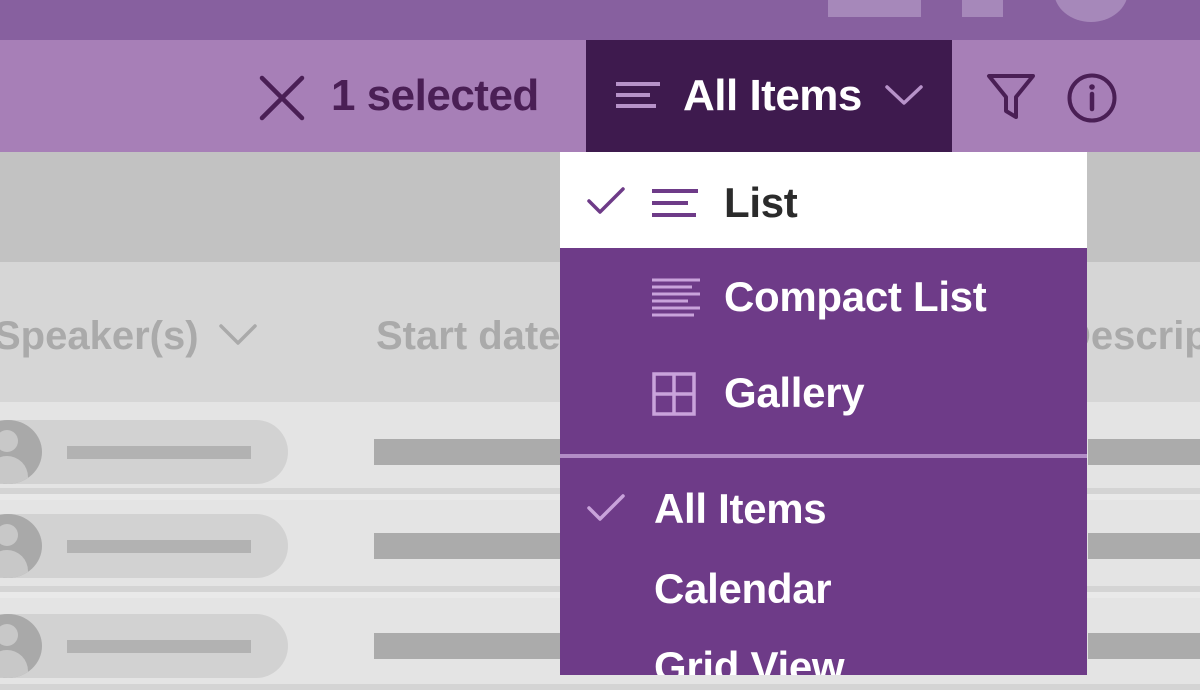 This screenshot has height=690, width=1200. What do you see at coordinates (794, 392) in the screenshot?
I see `menu-item-label: Gallery` at bounding box center [794, 392].